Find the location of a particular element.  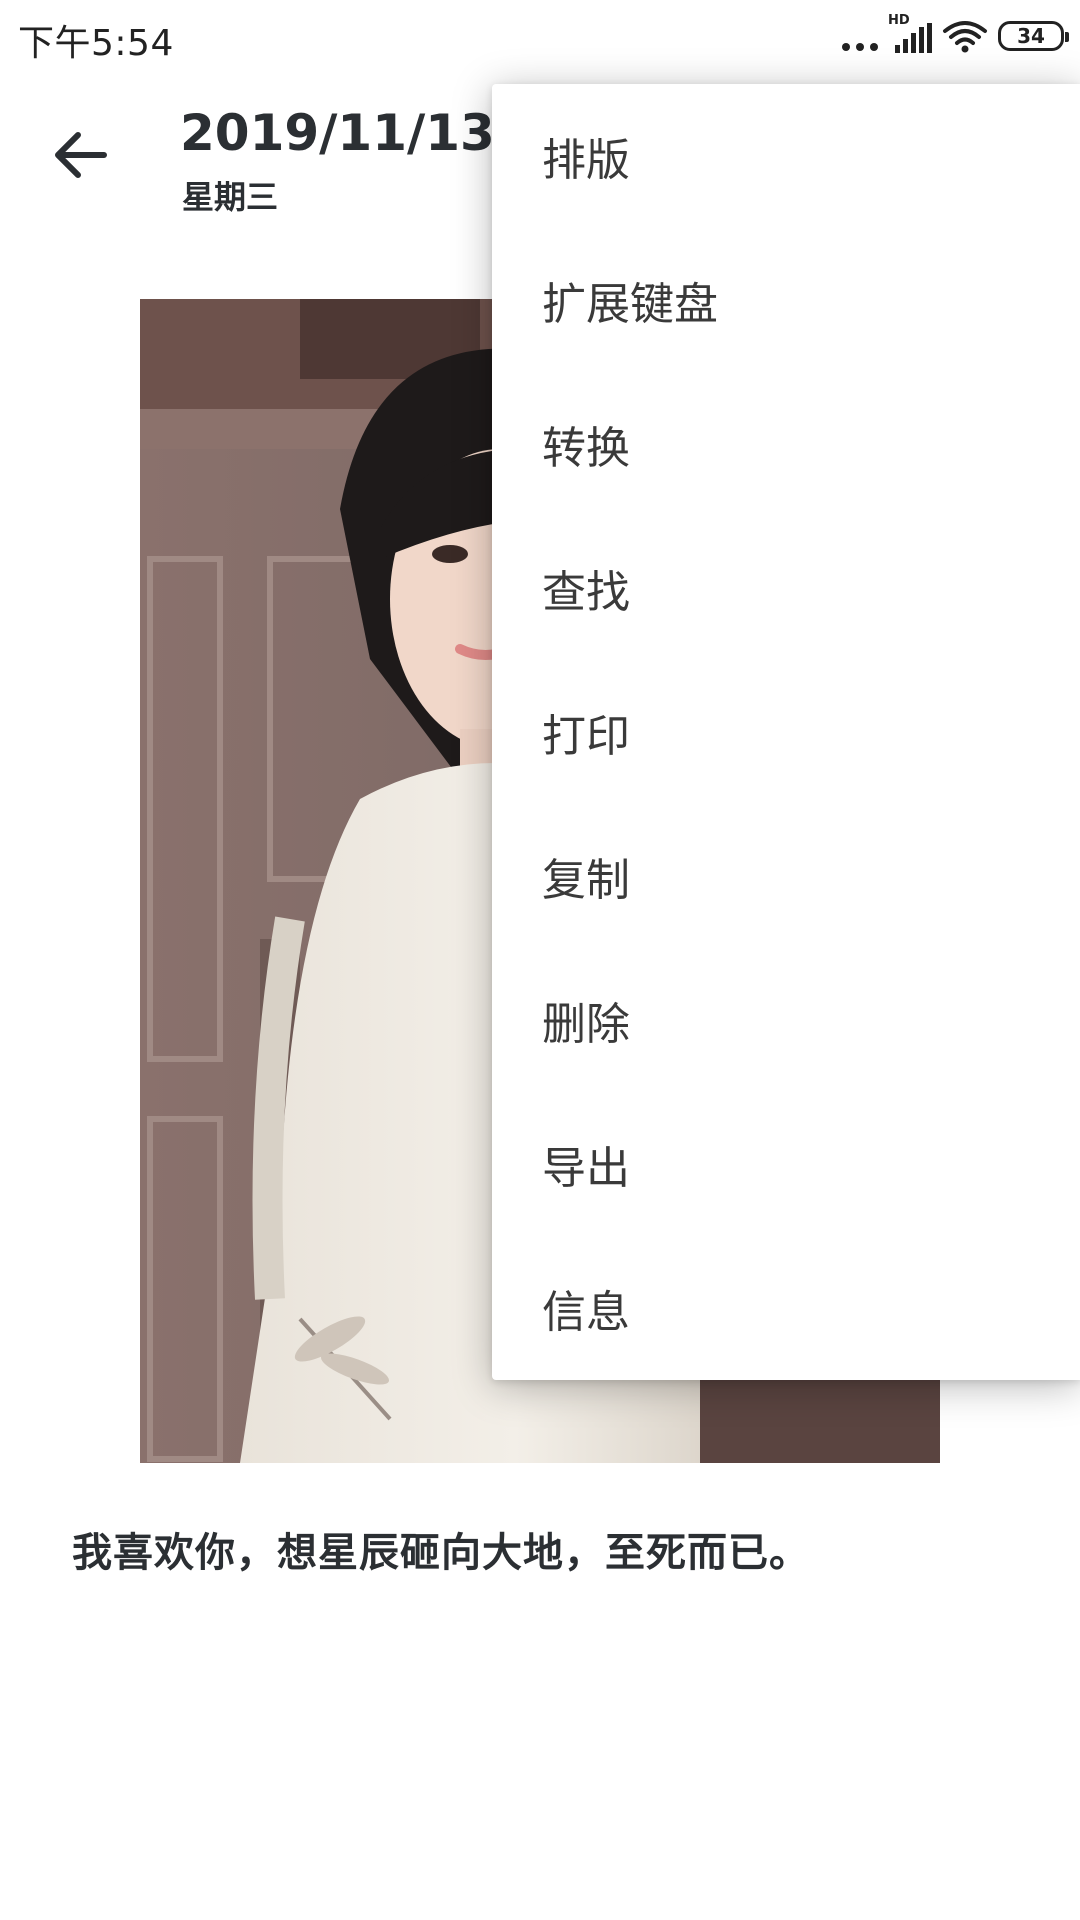

menu-item-find: 查找 is located at coordinates (786, 588).